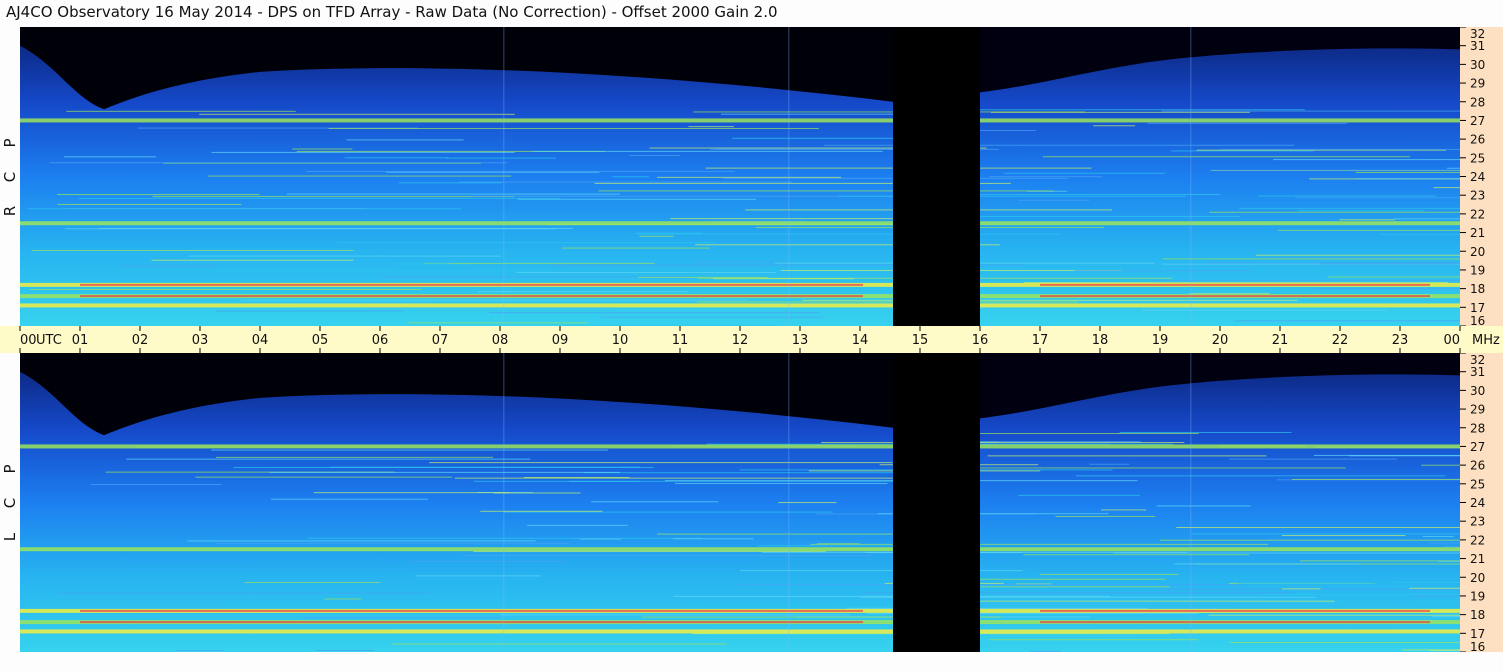 Image resolution: width=1503 pixels, height=672 pixels. What do you see at coordinates (380, 340) in the screenshot?
I see `time-tick-label: 06` at bounding box center [380, 340].